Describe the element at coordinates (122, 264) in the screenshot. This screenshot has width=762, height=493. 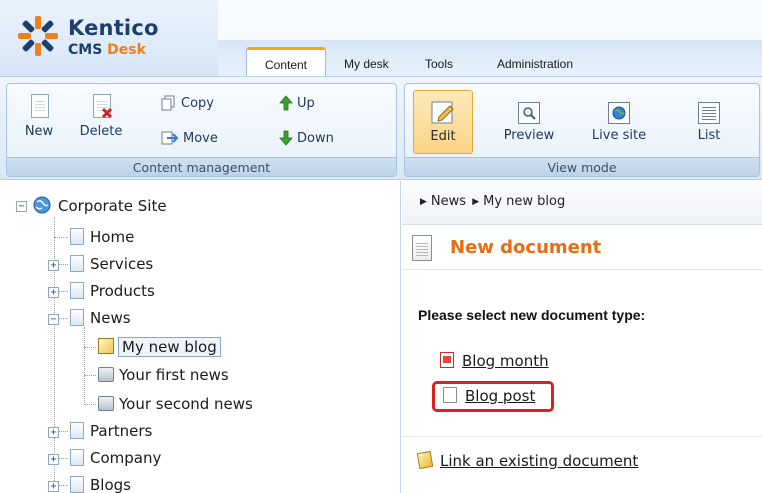
I see `tree-node-label: Services` at that location.